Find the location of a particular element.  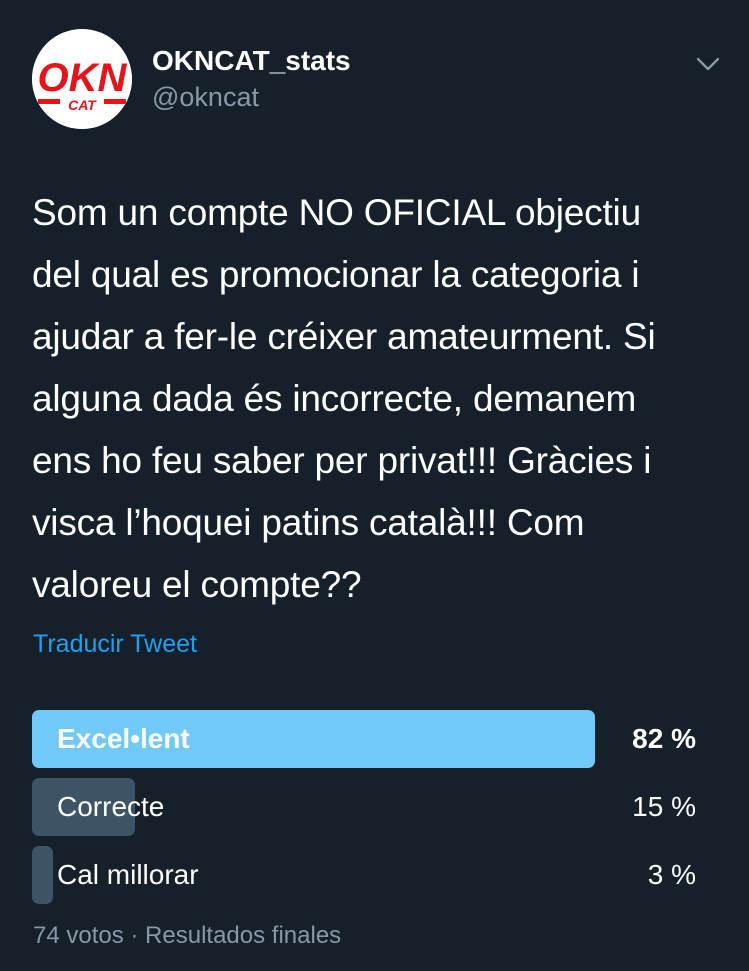

translate-tweet-link: Traducir Tweet is located at coordinates (115, 644).